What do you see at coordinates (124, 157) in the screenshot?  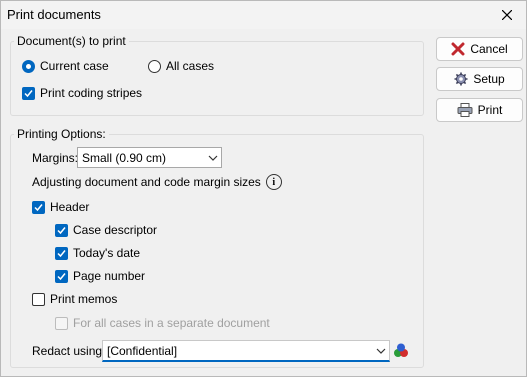 I see `margins-value: Small (0.90 cm)` at bounding box center [124, 157].